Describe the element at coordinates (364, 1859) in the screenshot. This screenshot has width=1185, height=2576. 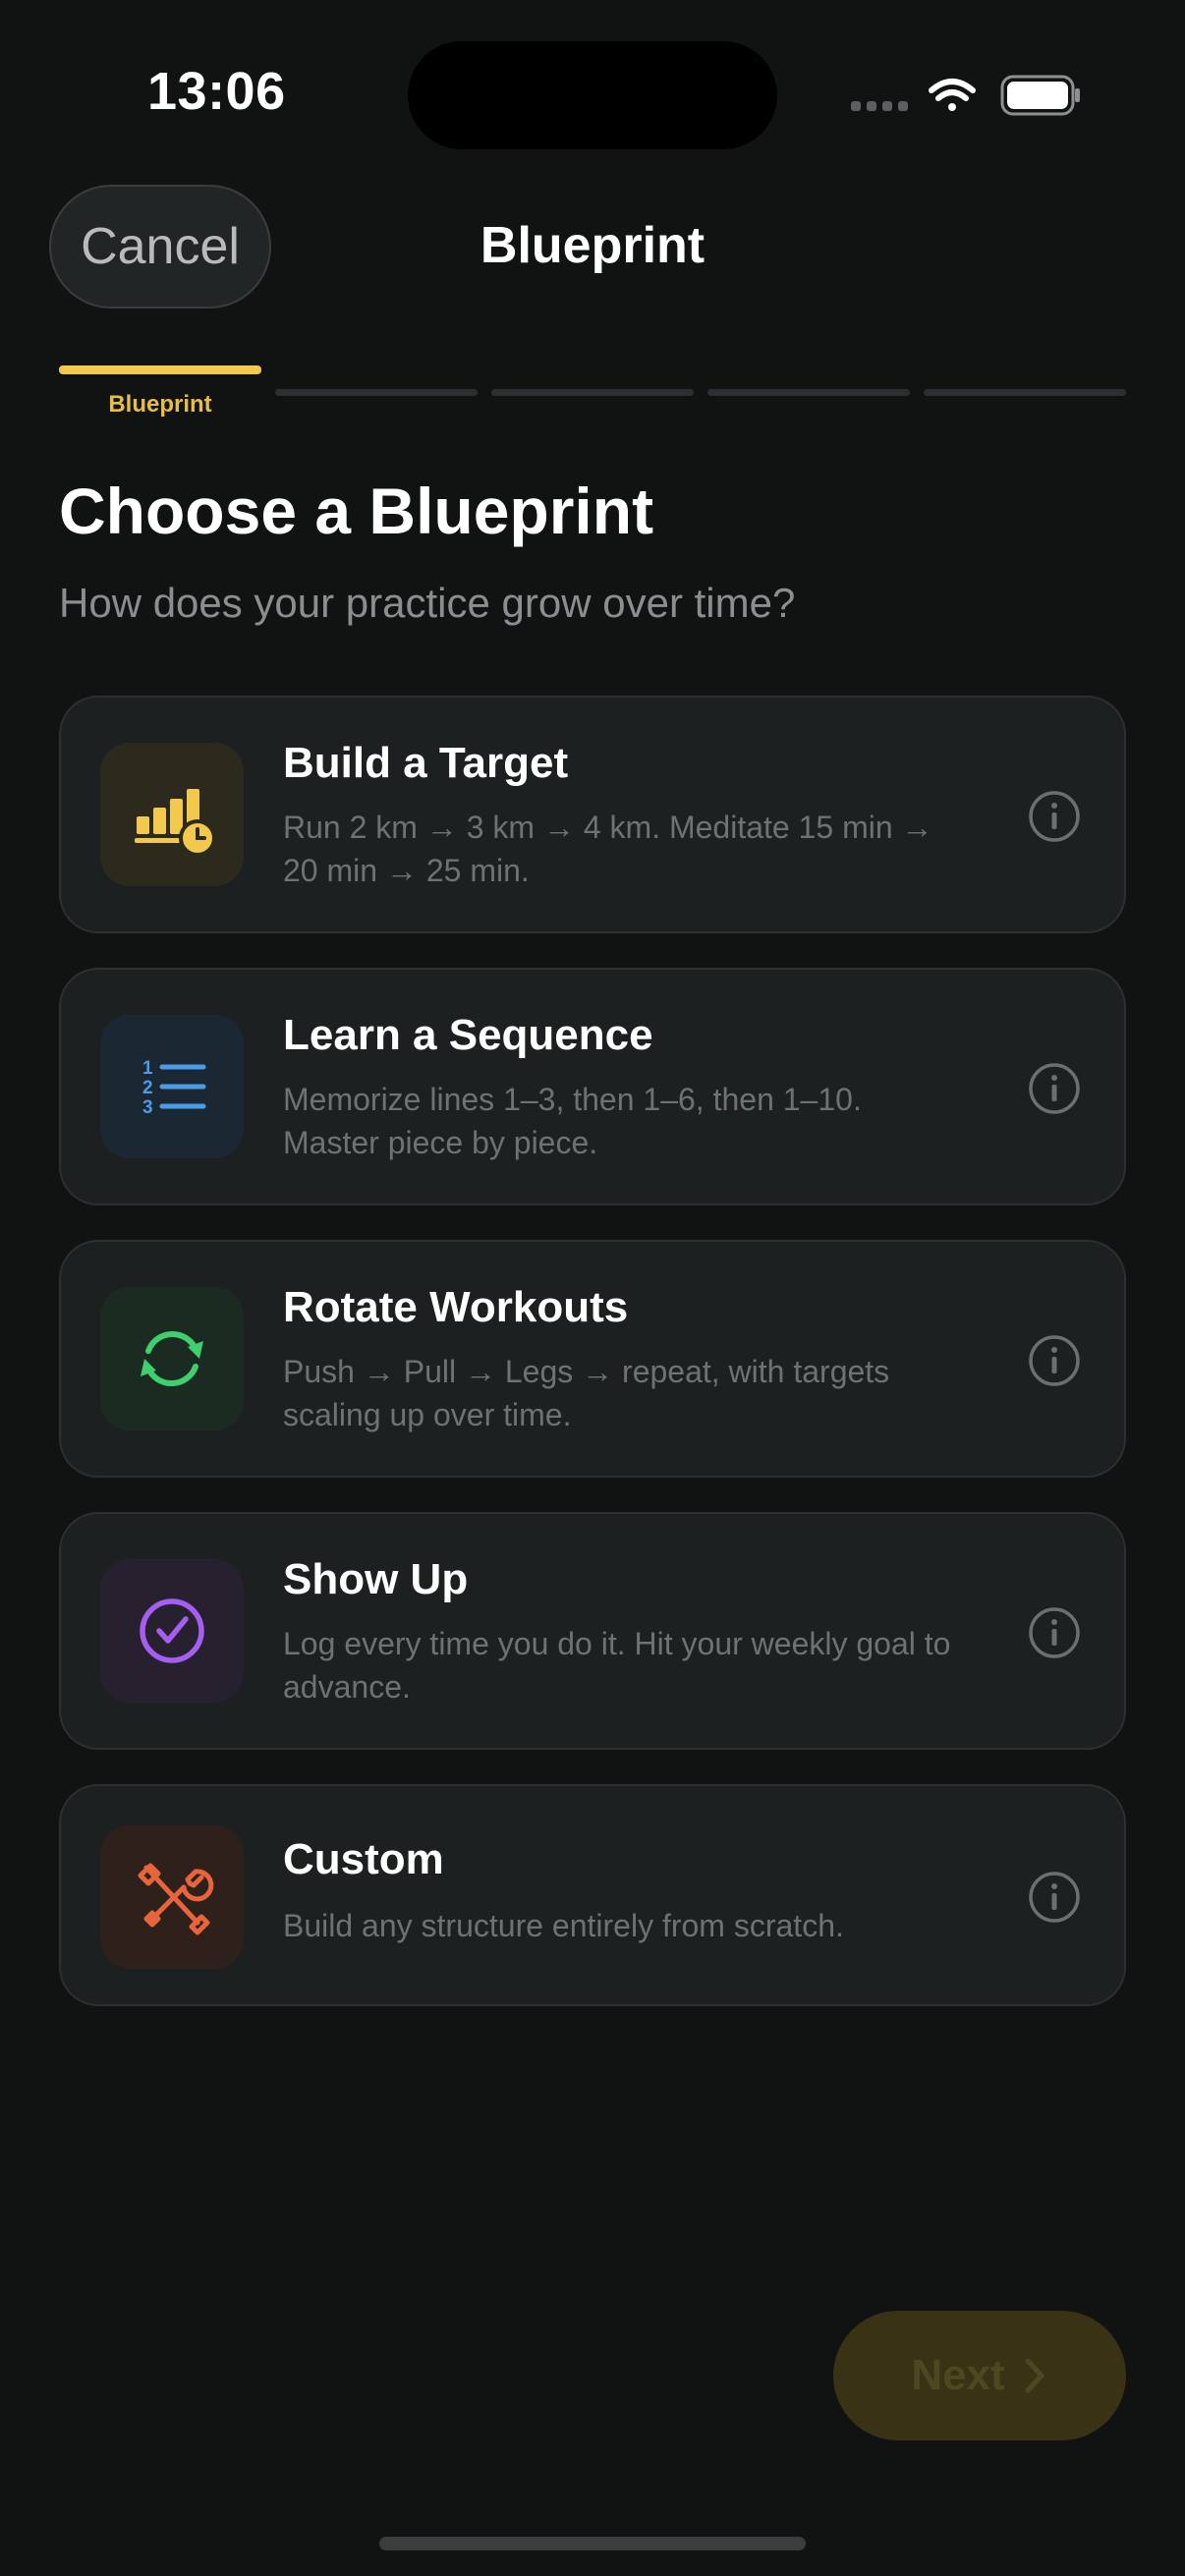
I see `option-title: Custom` at that location.